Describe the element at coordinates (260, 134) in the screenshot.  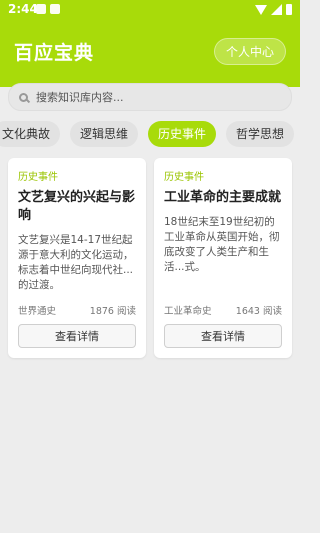
I see `tab-philosophy: 哲学思想` at that location.